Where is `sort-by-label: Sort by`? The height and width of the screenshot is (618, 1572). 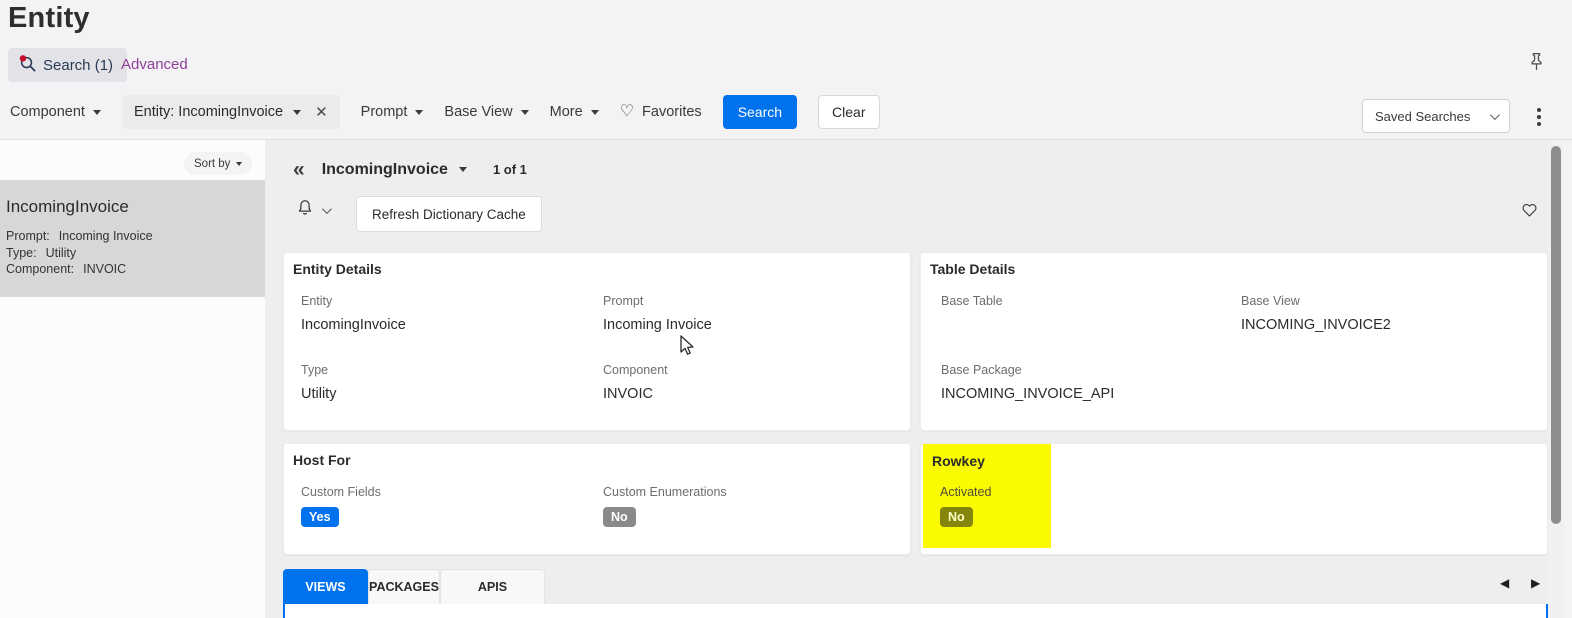 sort-by-label: Sort by is located at coordinates (212, 163).